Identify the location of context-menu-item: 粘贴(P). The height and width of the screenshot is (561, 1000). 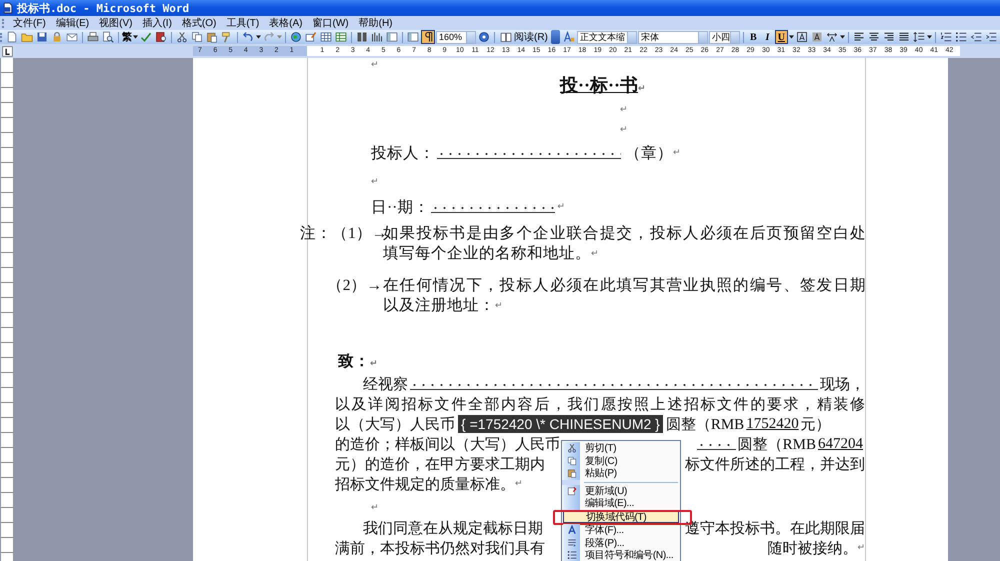
(621, 473).